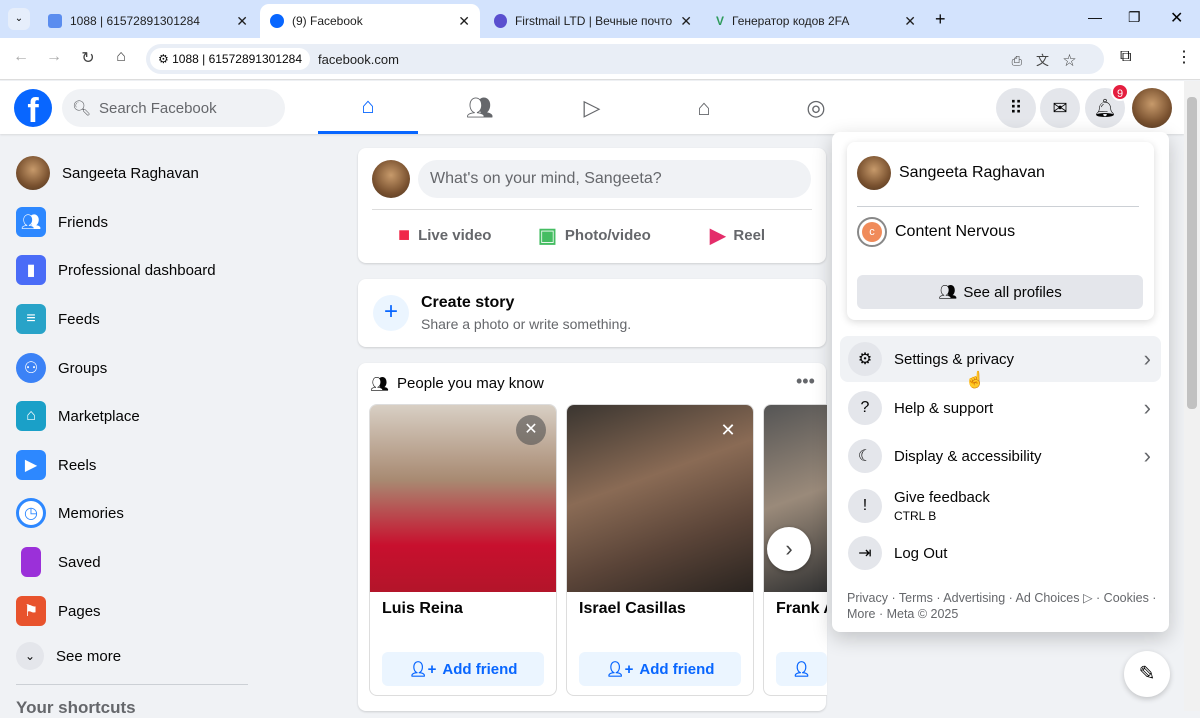 The image size is (1200, 718). I want to click on page-profile-row: c Content Nervous, so click(936, 232).